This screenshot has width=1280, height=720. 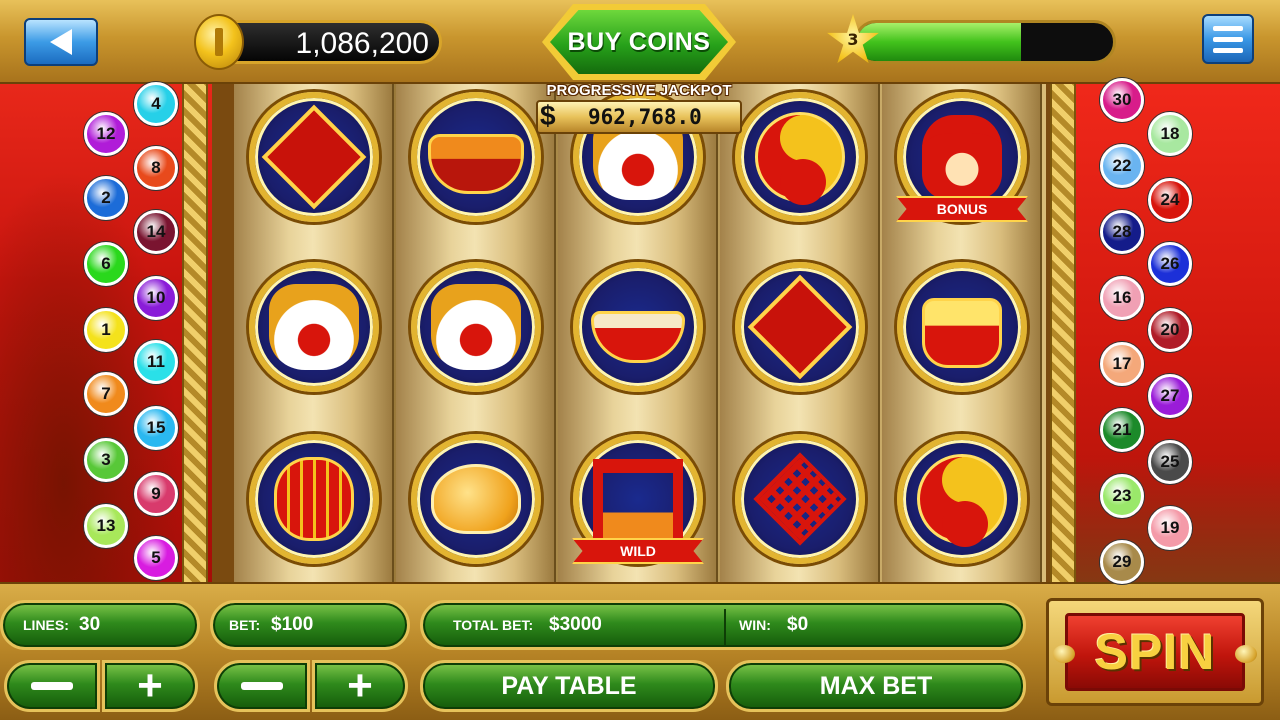 I want to click on minus-icon, so click(x=262, y=686).